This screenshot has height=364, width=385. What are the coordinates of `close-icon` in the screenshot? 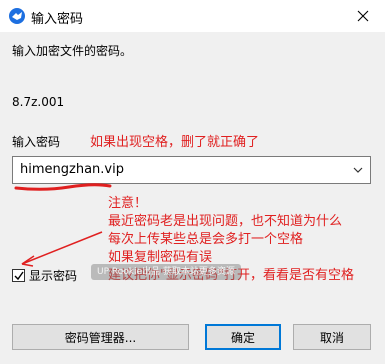 It's located at (363, 16).